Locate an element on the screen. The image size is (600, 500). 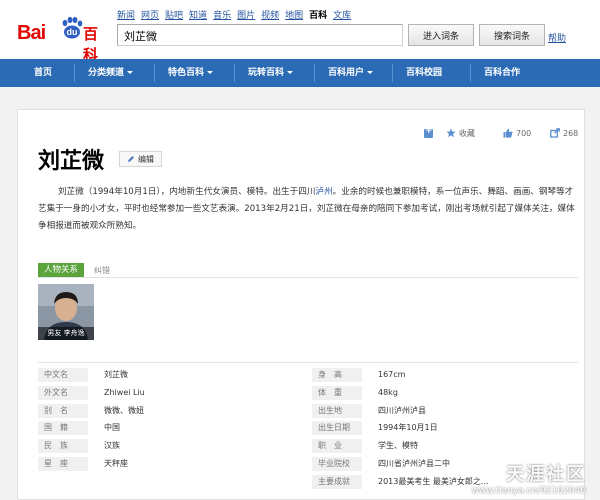
share-icon is located at coordinates (555, 133).